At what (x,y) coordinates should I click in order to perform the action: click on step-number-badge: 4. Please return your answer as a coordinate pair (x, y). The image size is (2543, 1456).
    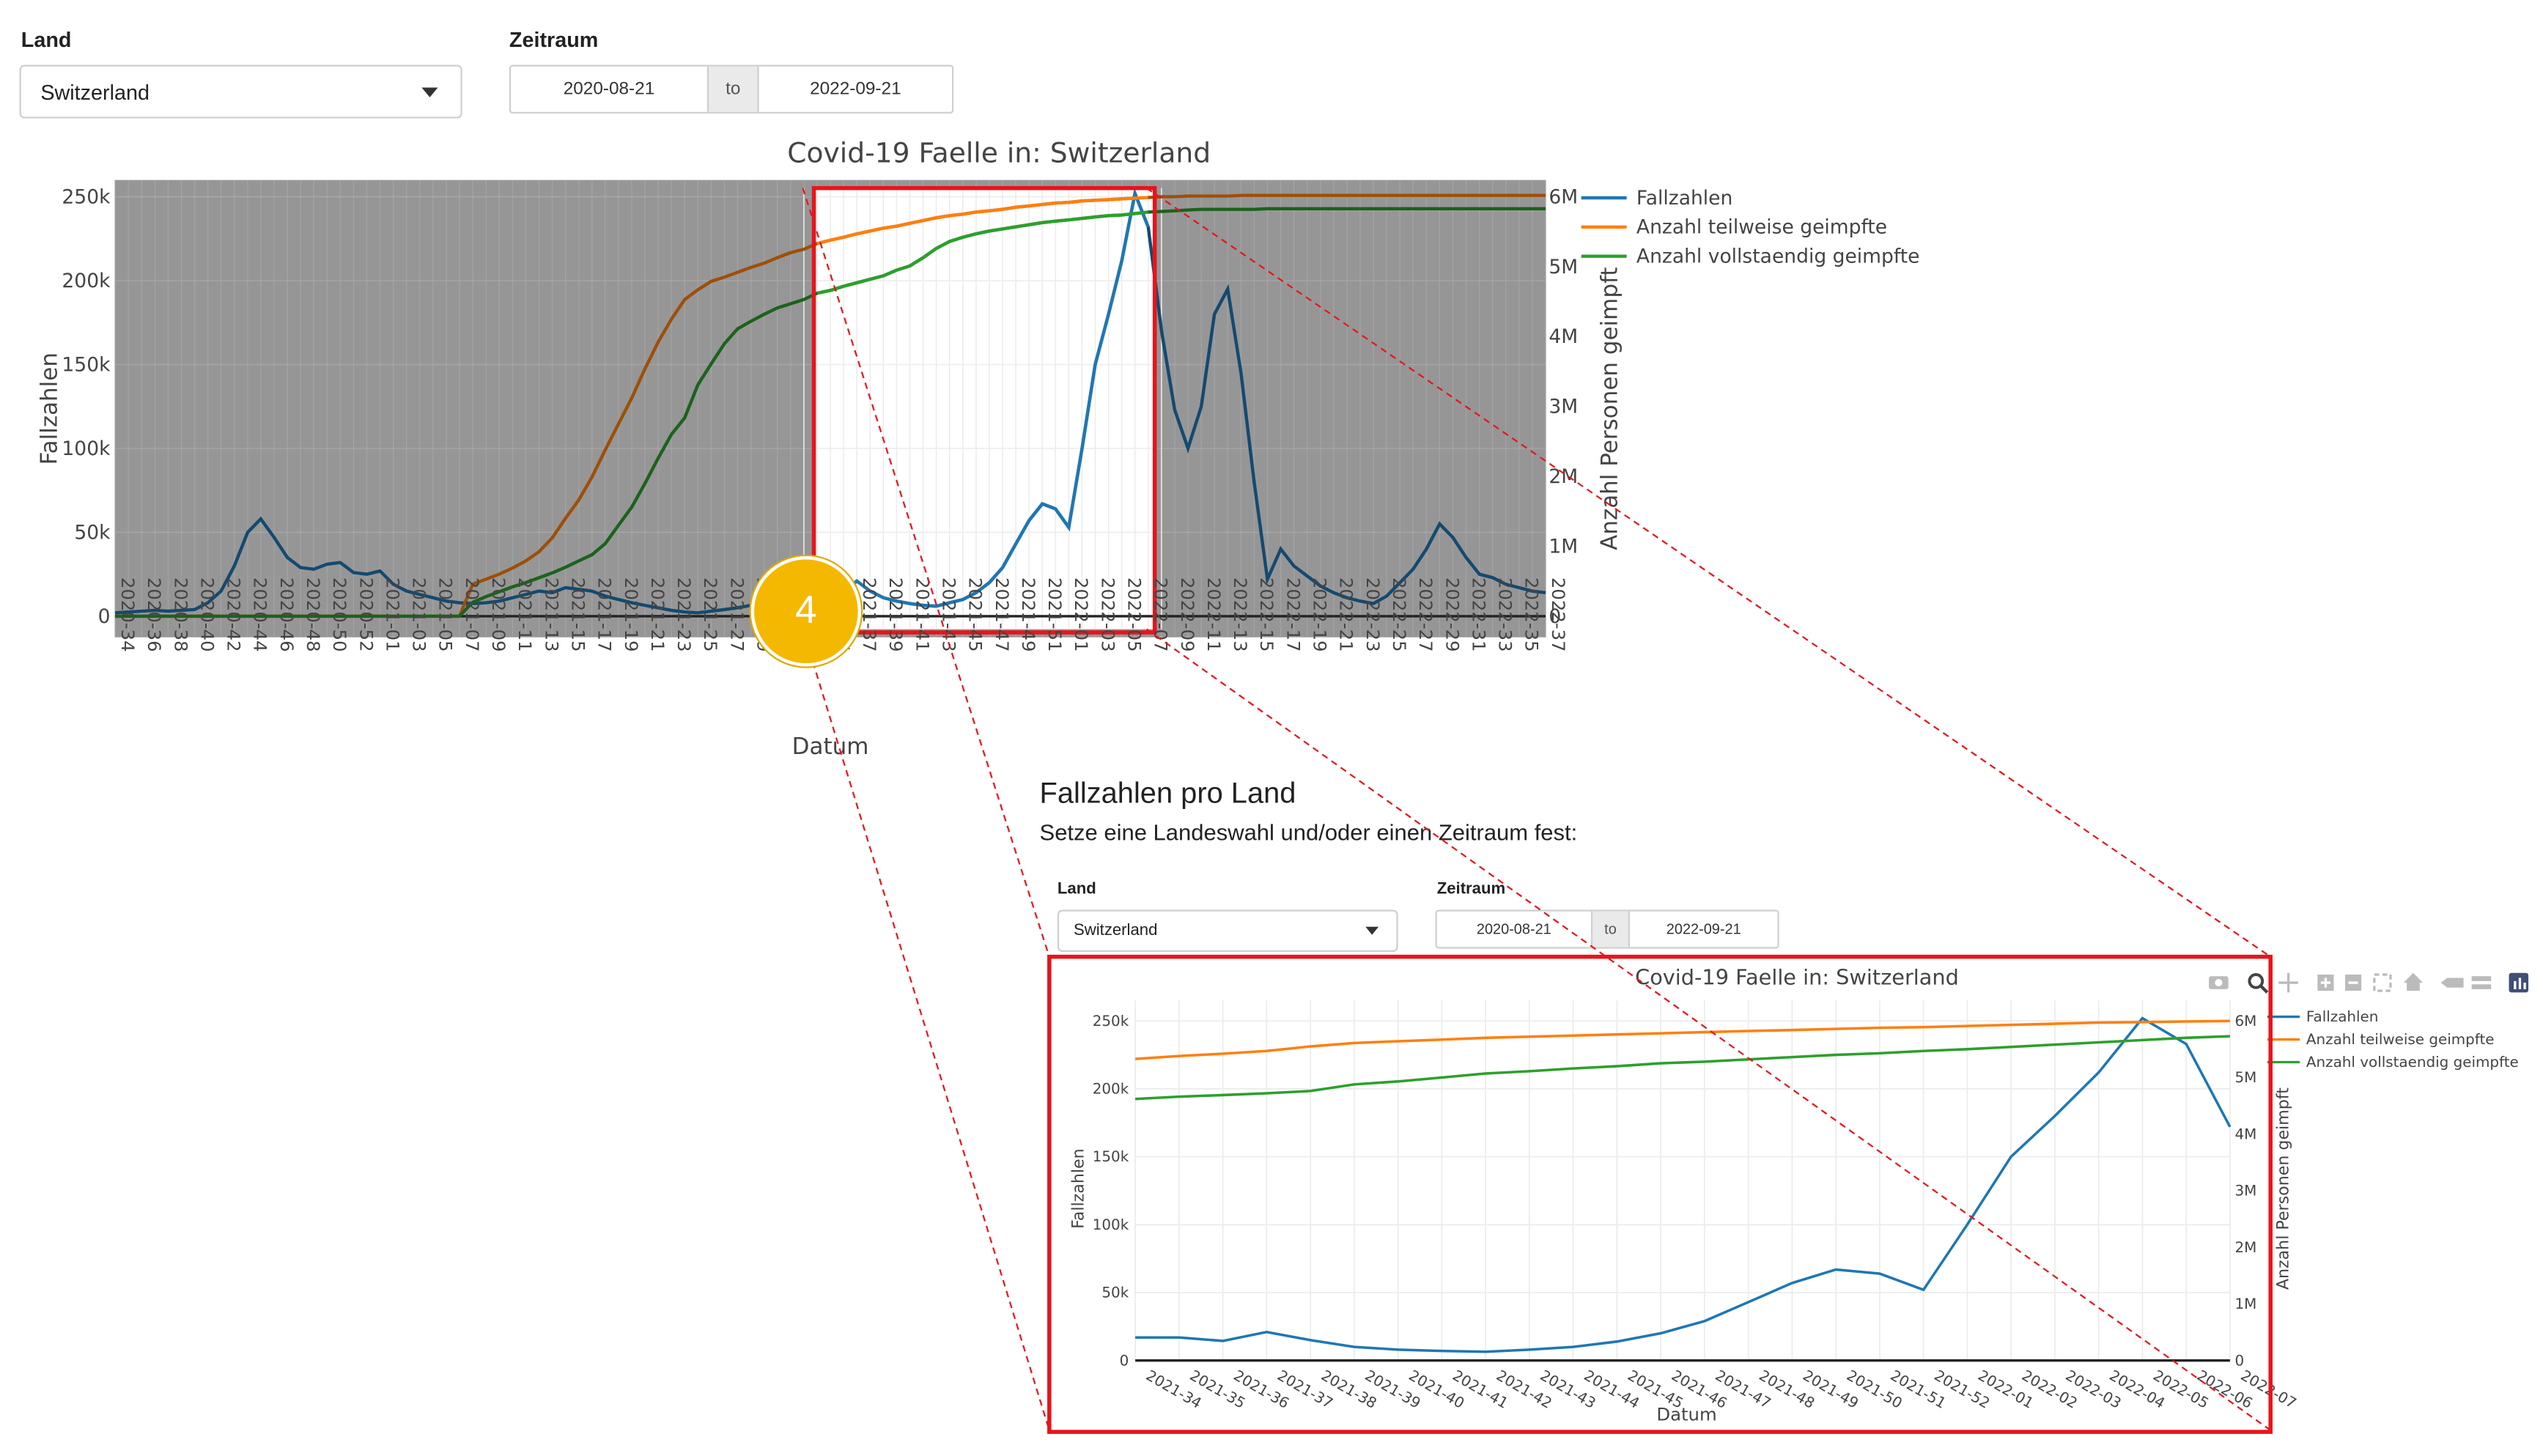
    Looking at the image, I should click on (806, 611).